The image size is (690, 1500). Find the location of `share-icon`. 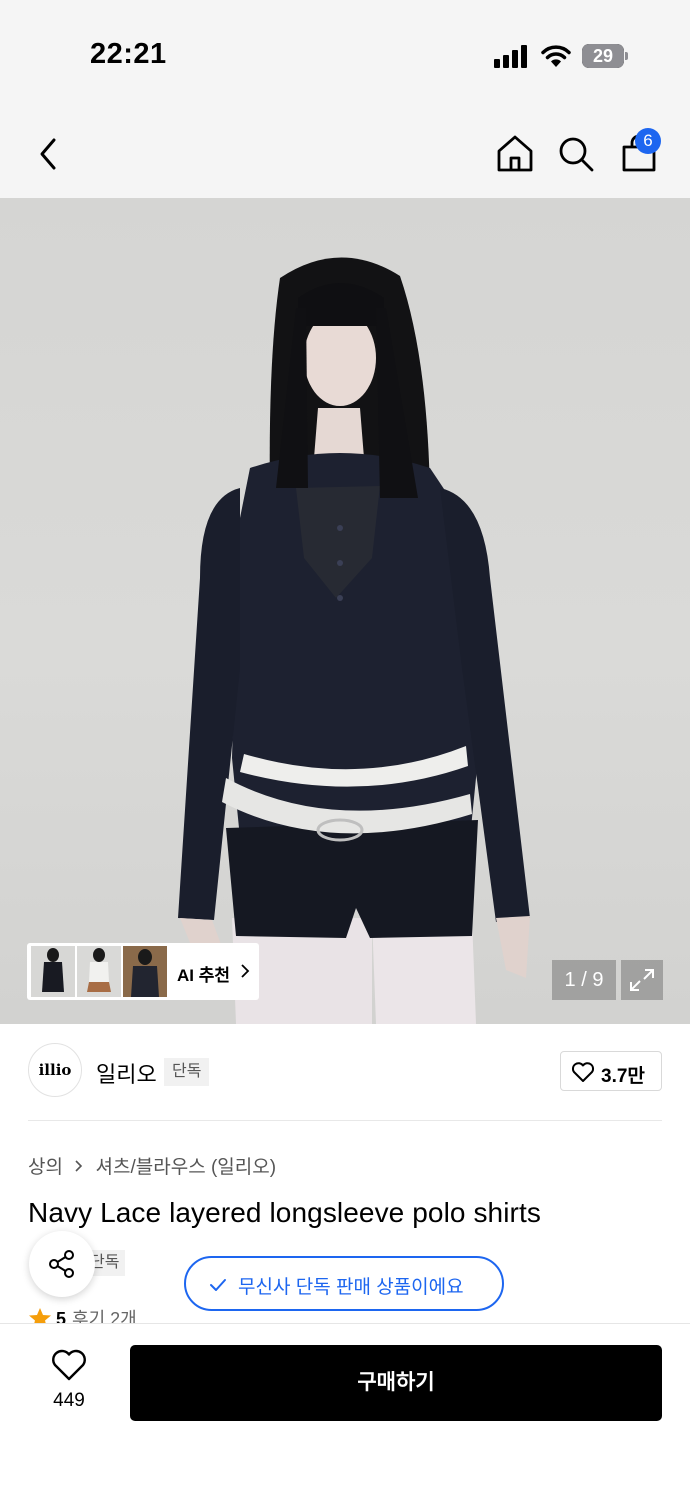

share-icon is located at coordinates (61, 1264).